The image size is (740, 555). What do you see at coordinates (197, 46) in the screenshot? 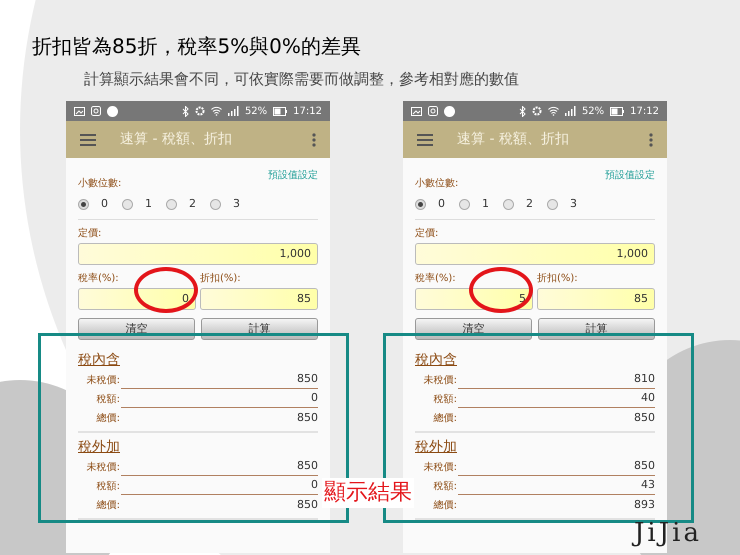
I see `slide-title: 折扣皆為85折，稅率5%與0%的差異` at bounding box center [197, 46].